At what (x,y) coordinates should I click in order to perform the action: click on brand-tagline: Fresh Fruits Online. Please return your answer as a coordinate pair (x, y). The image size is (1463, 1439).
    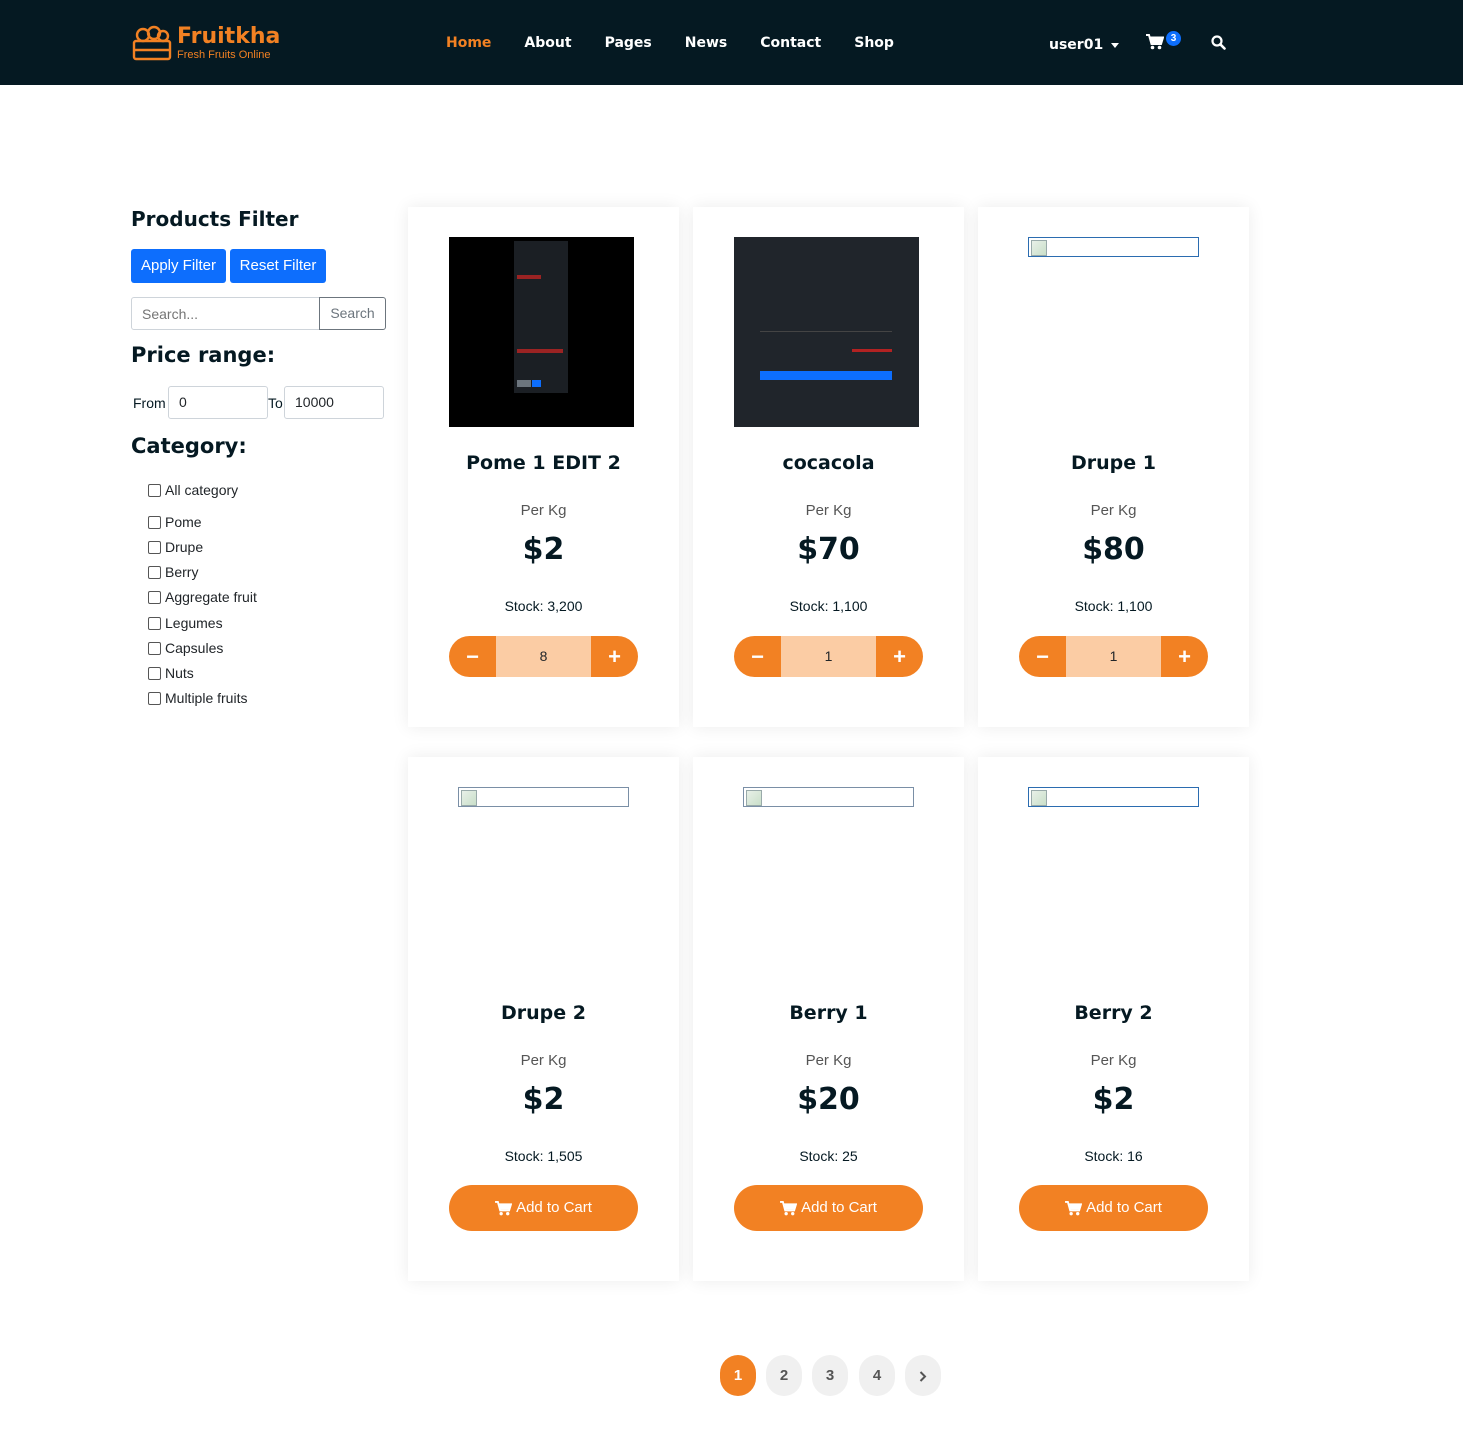
    Looking at the image, I should click on (224, 55).